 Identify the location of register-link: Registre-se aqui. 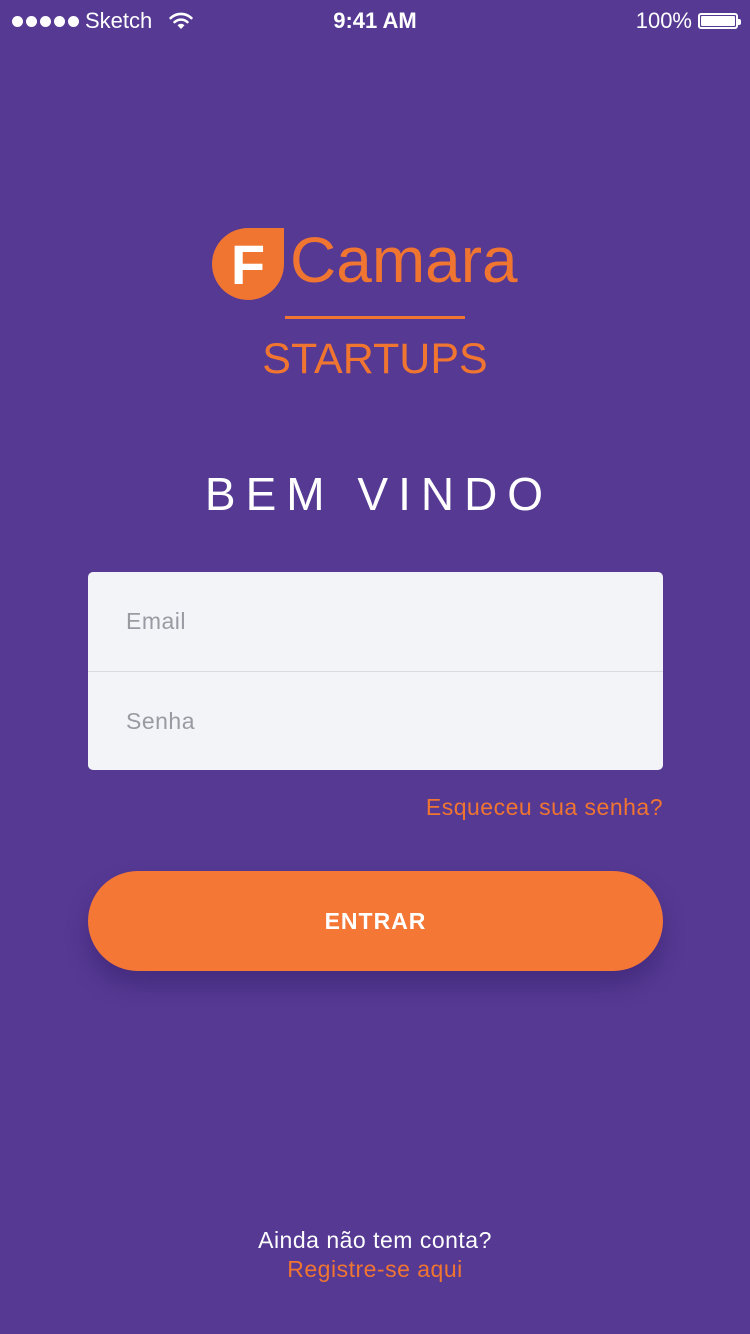
(374, 1269).